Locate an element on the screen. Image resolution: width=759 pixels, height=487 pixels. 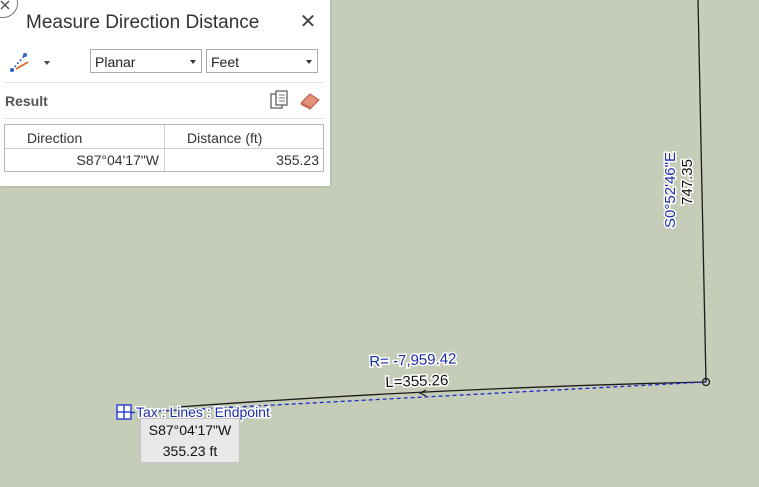
close-icon is located at coordinates (5, 5).